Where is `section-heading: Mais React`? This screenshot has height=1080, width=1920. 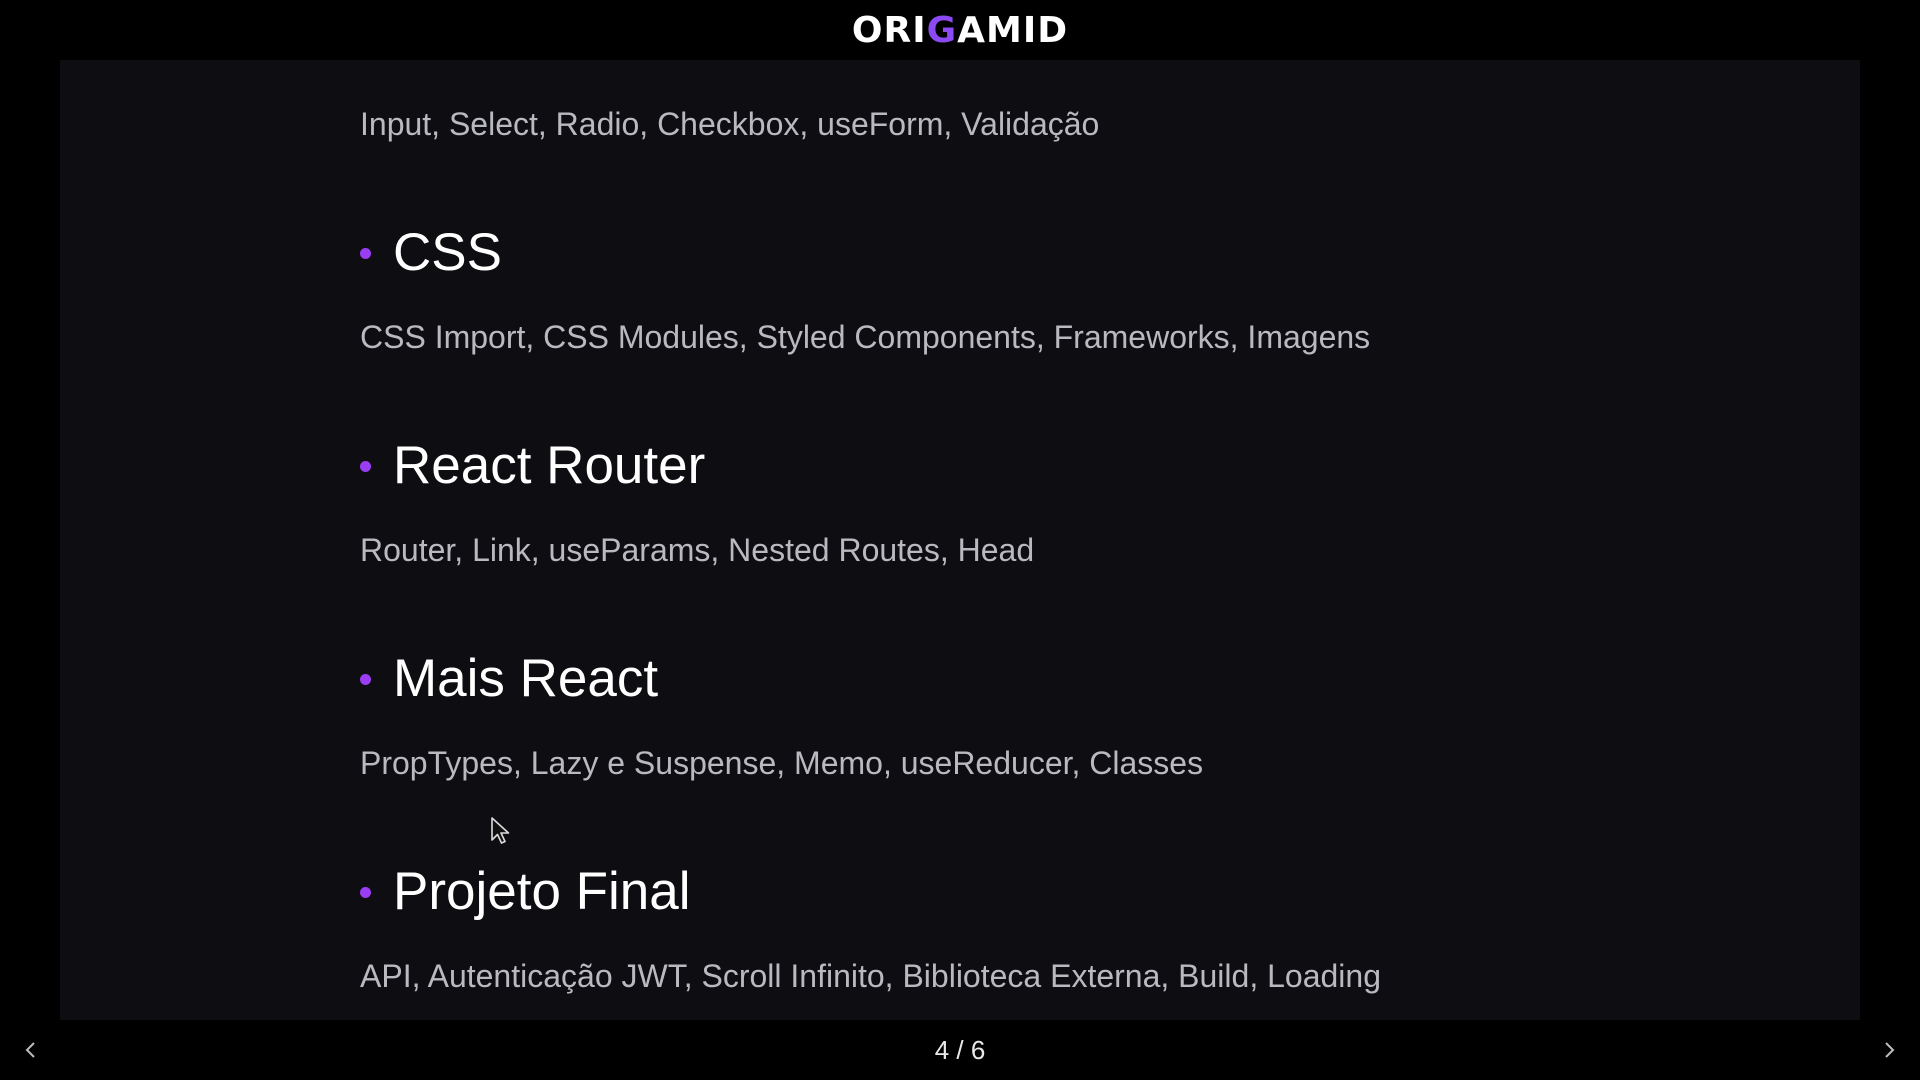 section-heading: Mais React is located at coordinates (1060, 679).